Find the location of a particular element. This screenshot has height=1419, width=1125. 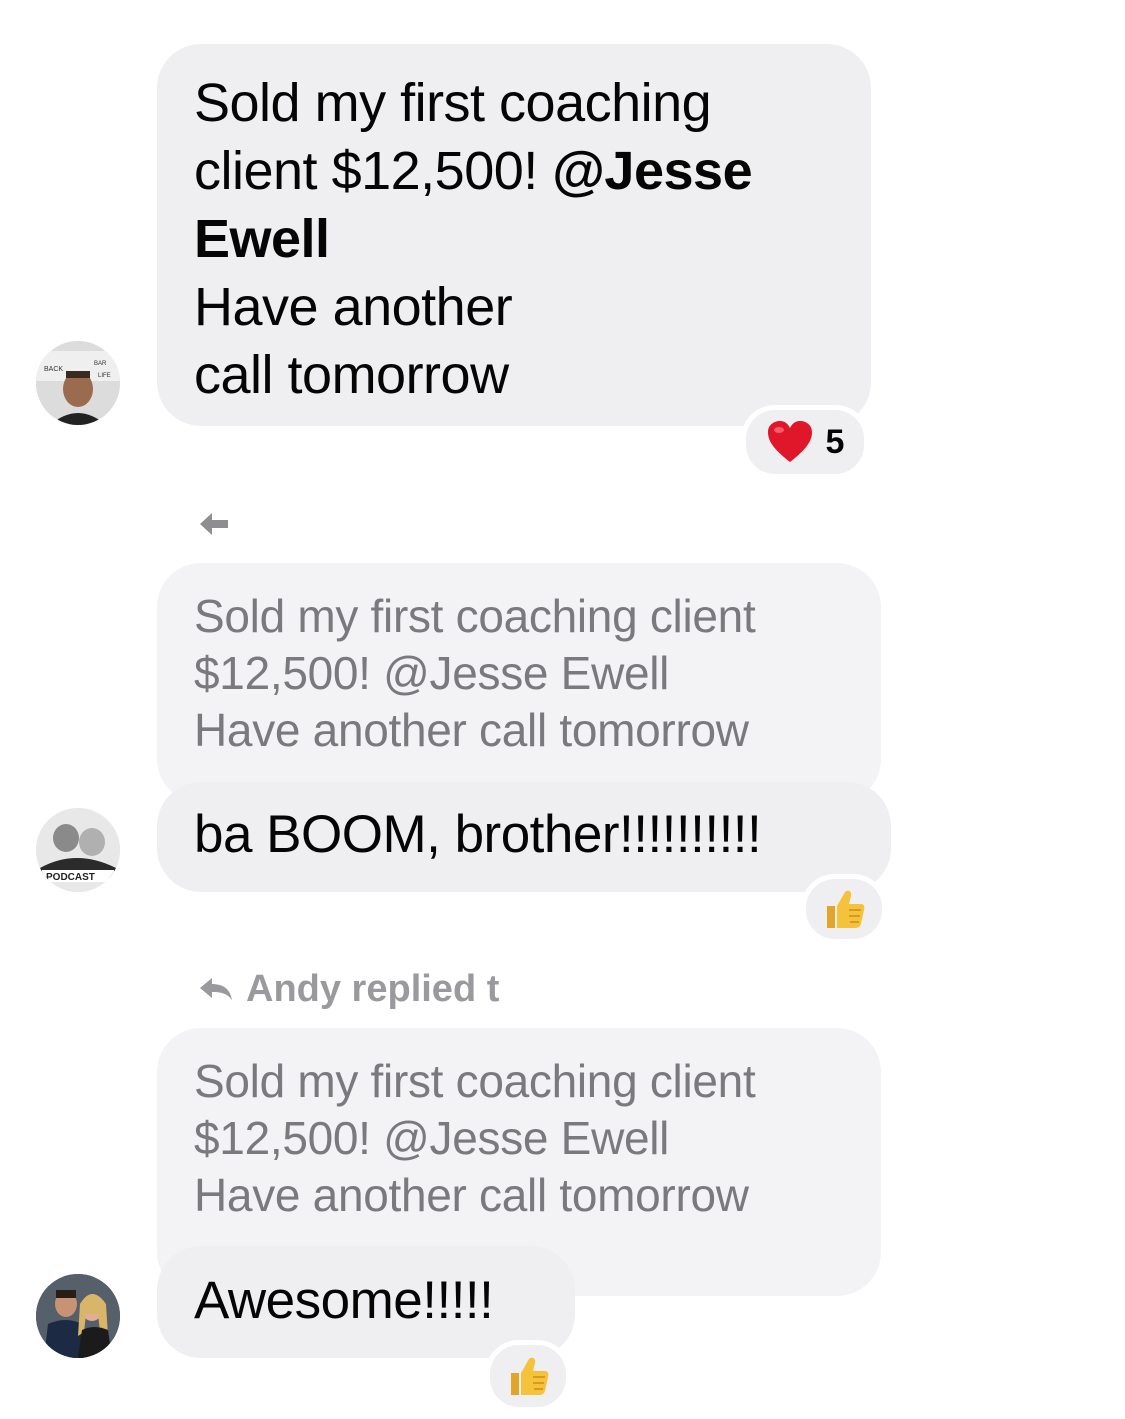

message-2-text: ba BOOM, brother!!!!!!!!!! is located at coordinates (478, 834).